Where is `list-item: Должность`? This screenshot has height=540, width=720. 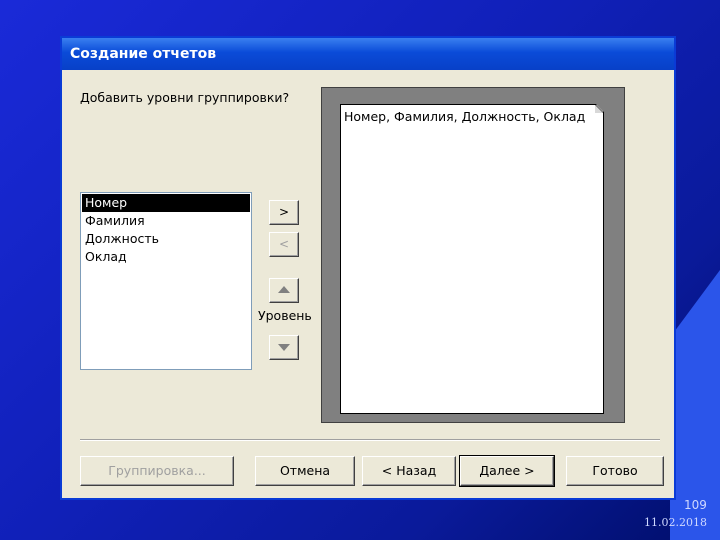
list-item: Должность is located at coordinates (166, 239).